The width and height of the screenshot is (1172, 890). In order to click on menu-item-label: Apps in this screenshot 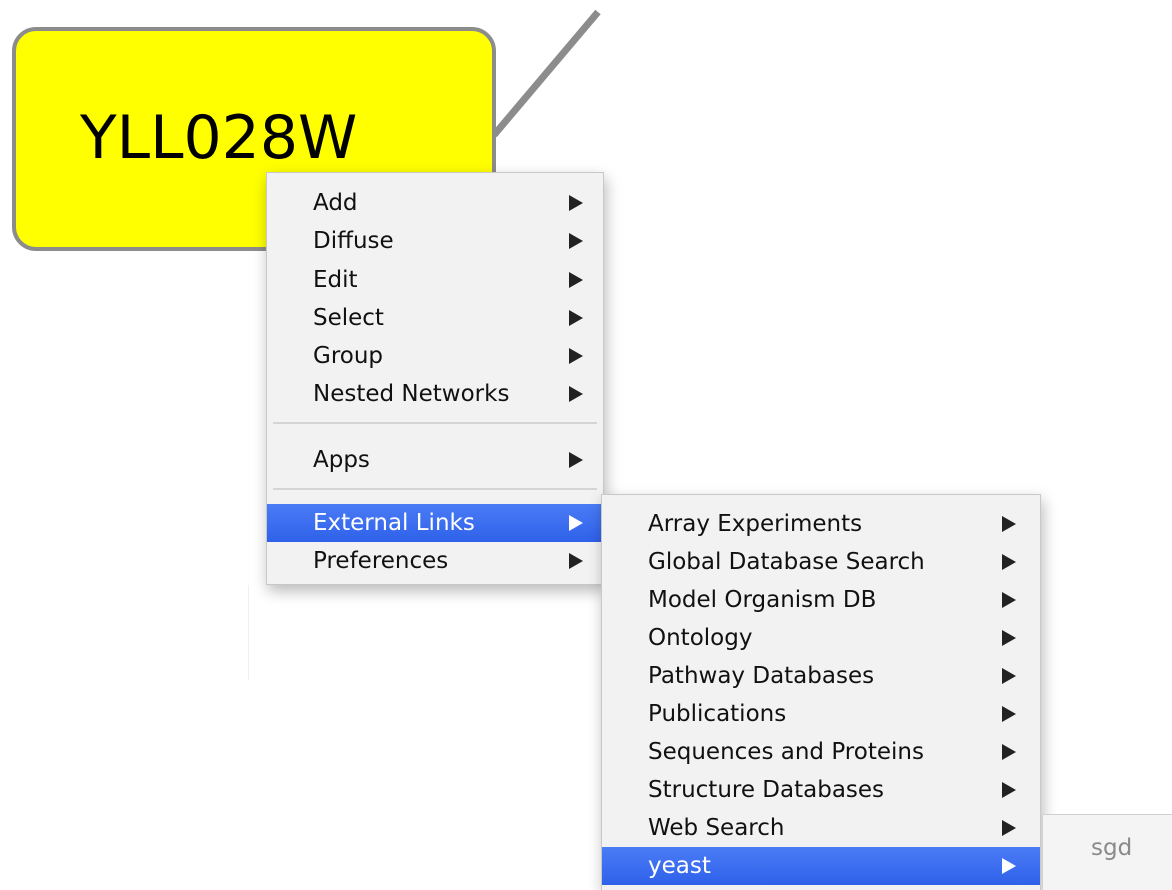, I will do `click(341, 460)`.